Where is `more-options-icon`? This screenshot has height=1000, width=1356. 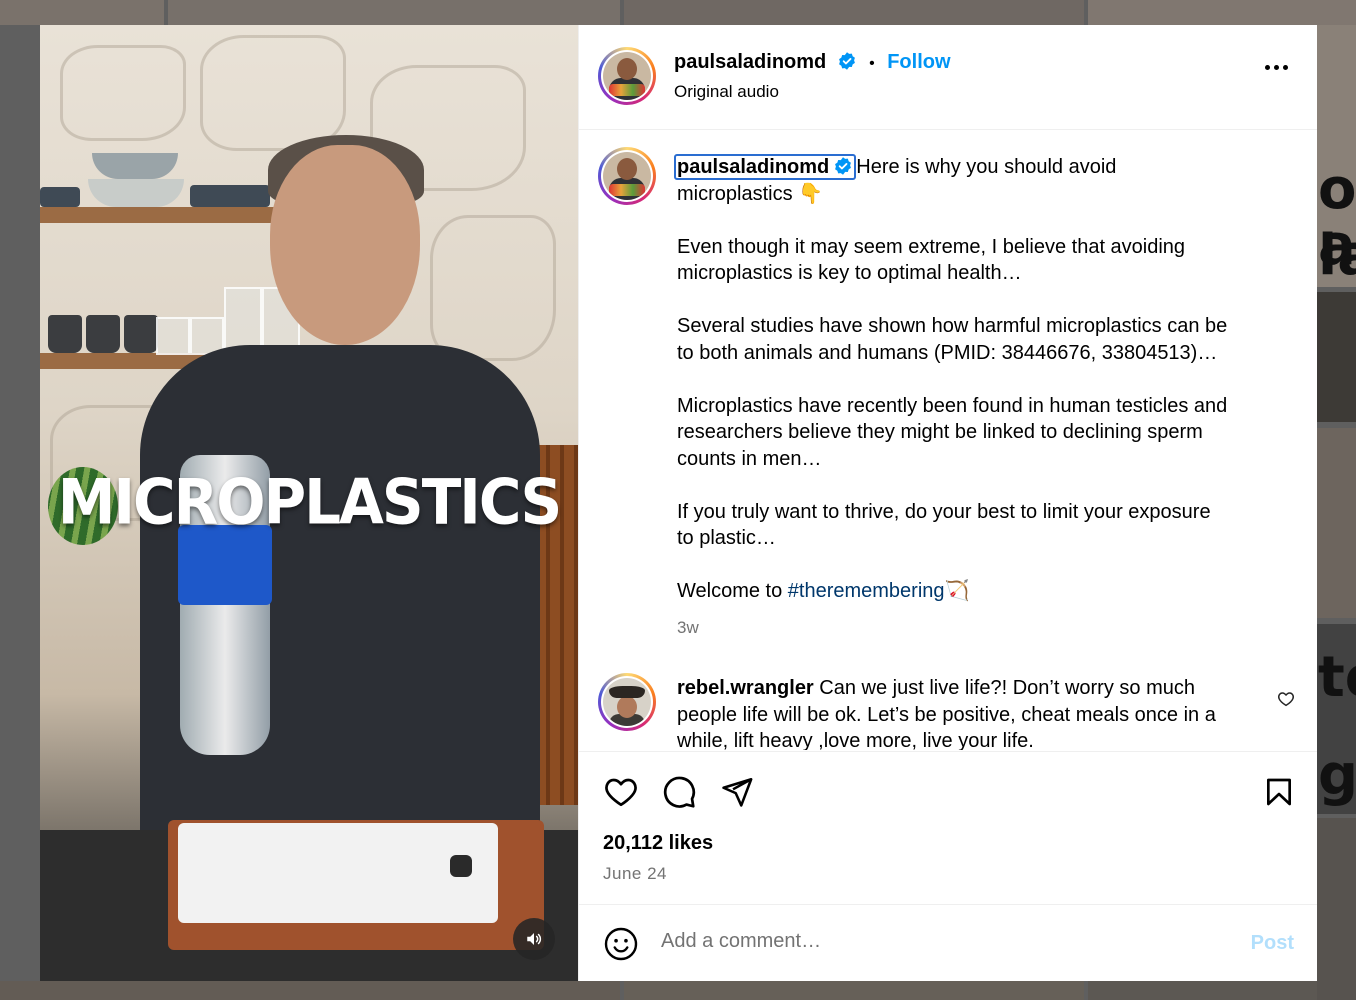
more-options-icon is located at coordinates (1276, 67).